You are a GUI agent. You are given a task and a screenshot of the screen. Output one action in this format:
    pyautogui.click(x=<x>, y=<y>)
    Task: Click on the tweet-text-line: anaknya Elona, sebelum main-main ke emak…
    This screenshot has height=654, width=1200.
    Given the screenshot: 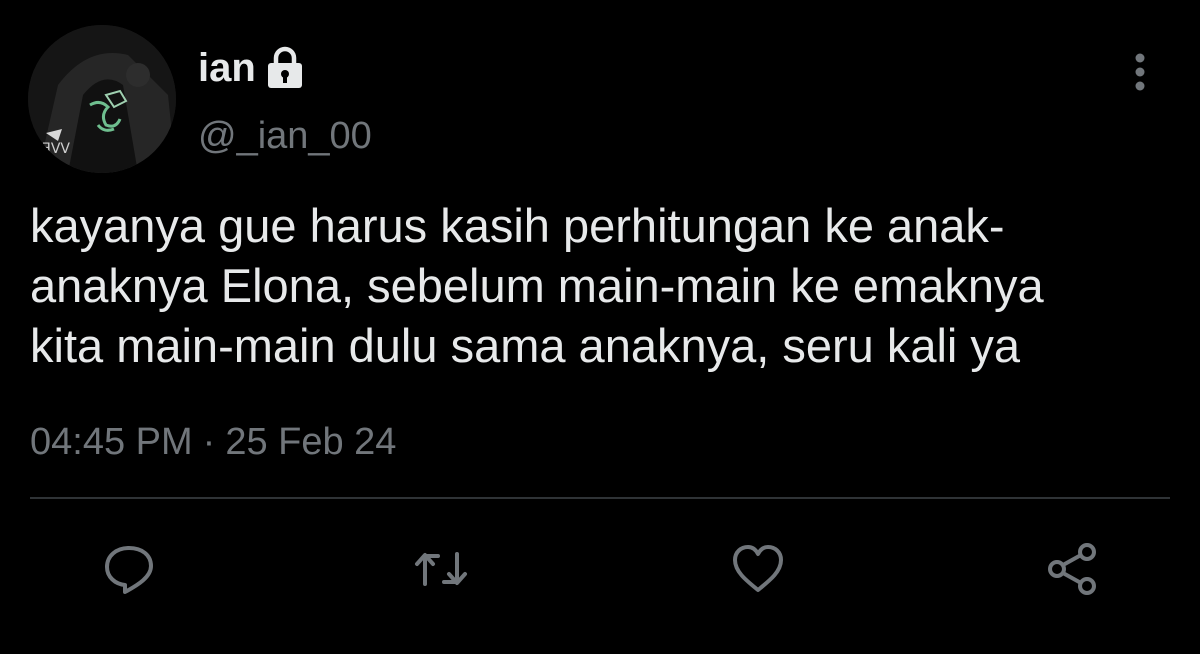 What is the action you would take?
    pyautogui.click(x=537, y=285)
    